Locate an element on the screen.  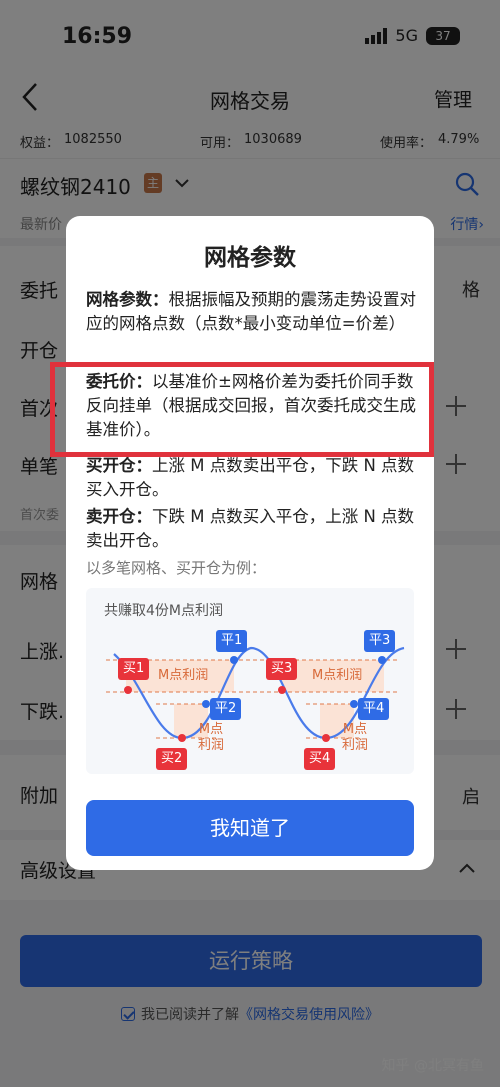
close3-tag: 平3 is located at coordinates (380, 641).